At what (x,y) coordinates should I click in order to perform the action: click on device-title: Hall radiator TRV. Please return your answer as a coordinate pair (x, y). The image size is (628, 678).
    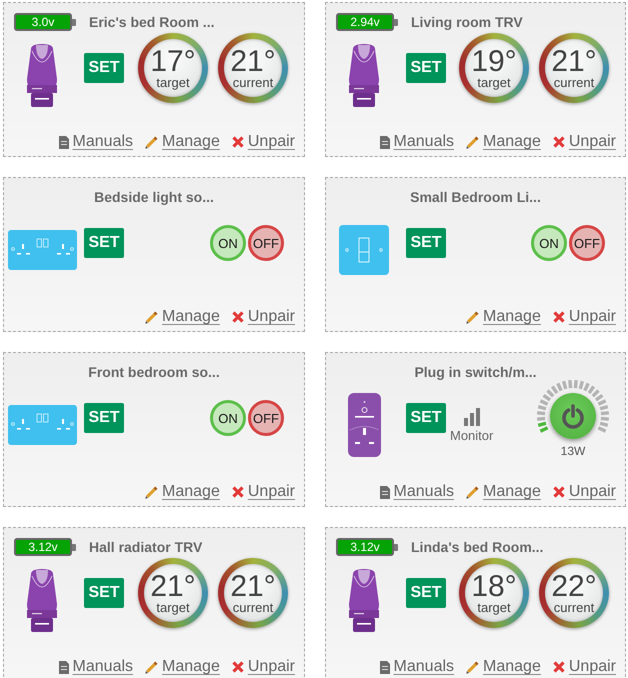
    Looking at the image, I should click on (145, 547).